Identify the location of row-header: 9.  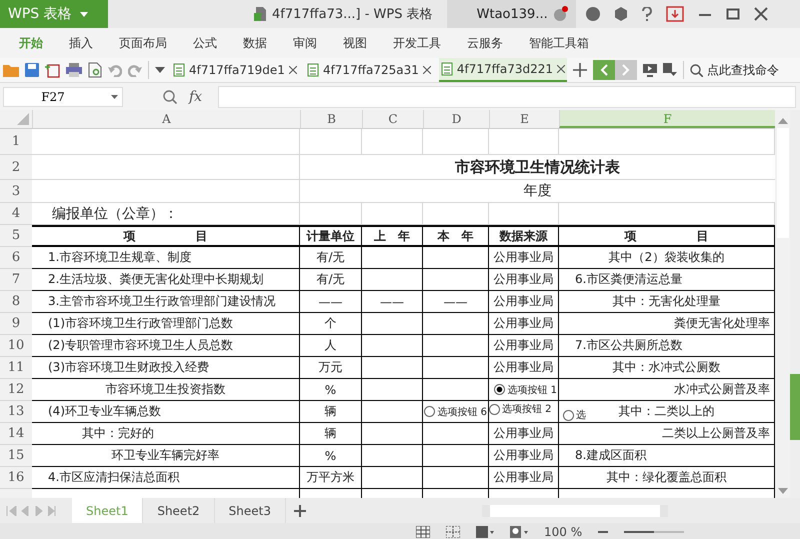
(16, 324).